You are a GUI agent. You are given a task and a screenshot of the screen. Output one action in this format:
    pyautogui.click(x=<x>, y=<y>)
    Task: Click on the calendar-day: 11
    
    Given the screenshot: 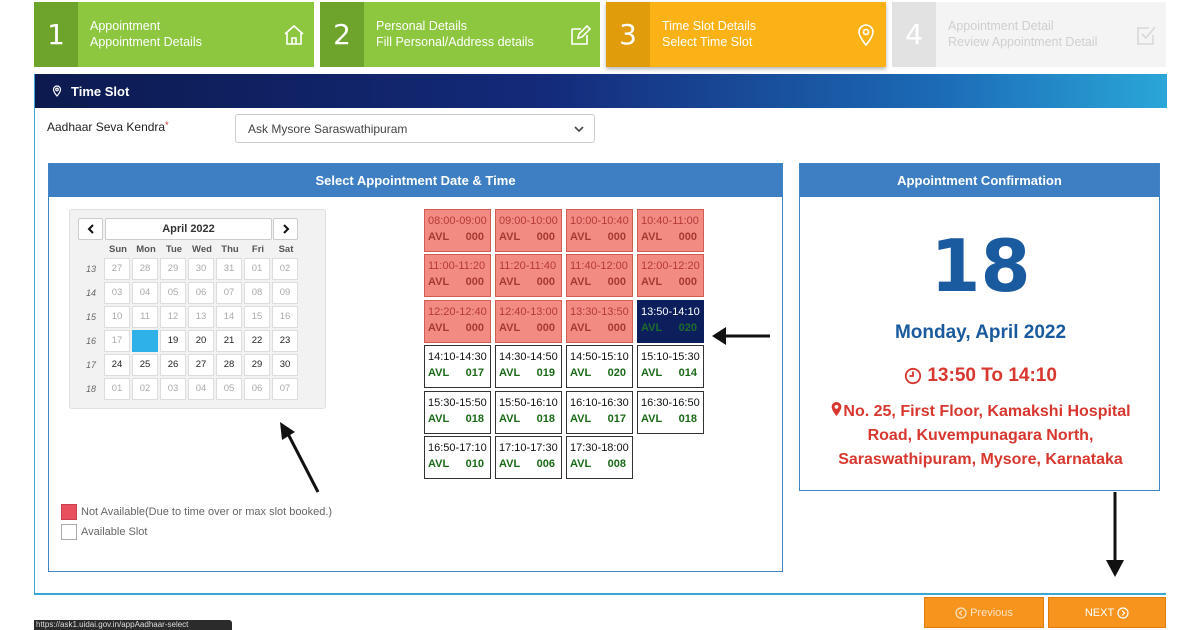 What is the action you would take?
    pyautogui.click(x=145, y=317)
    